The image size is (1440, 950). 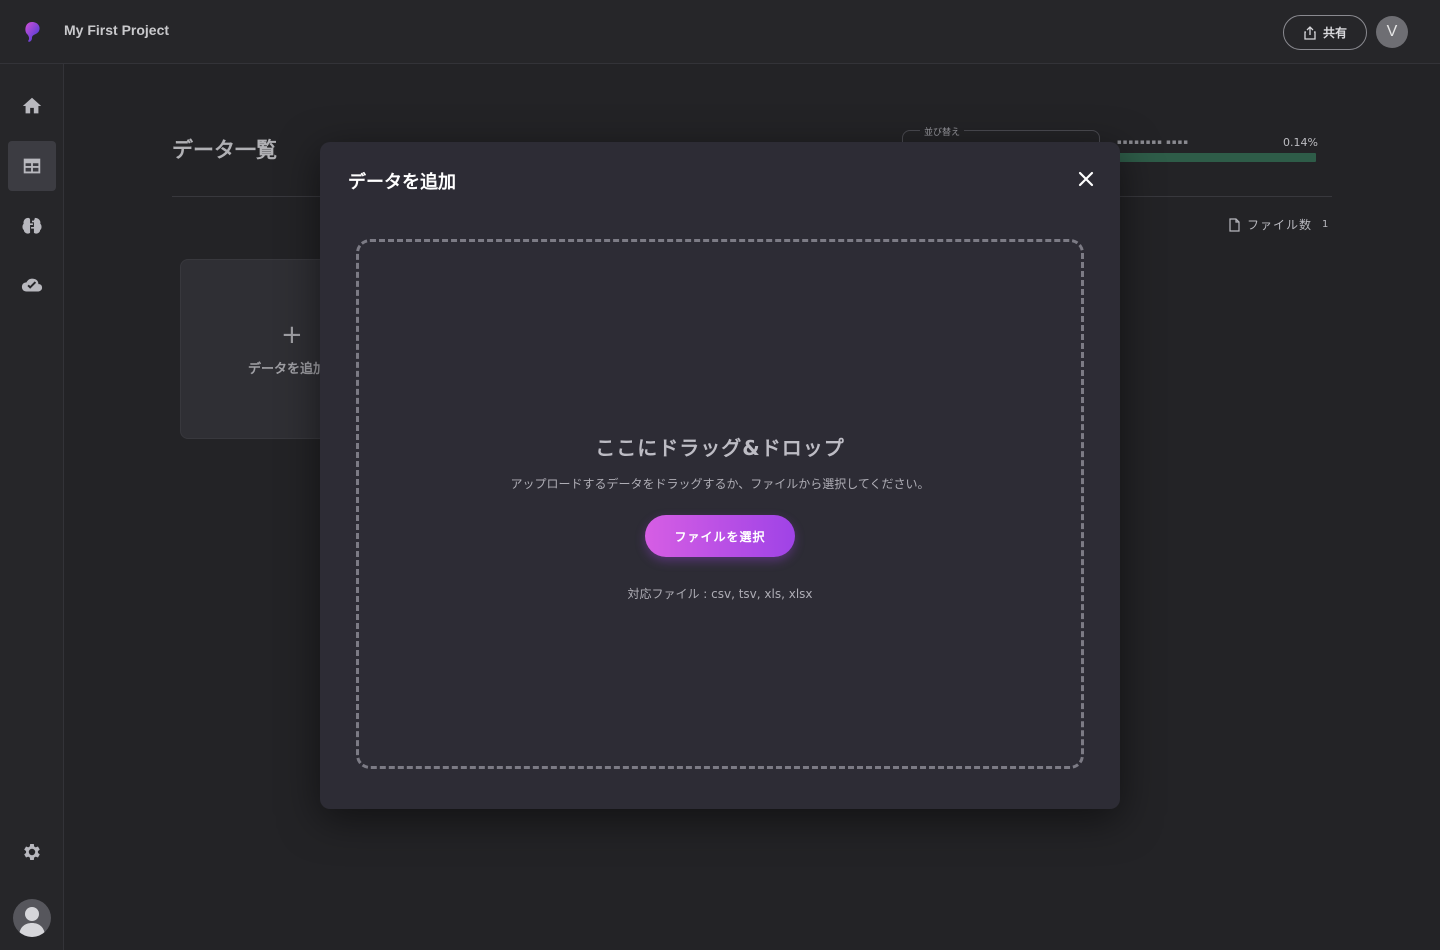 What do you see at coordinates (1326, 224) in the screenshot?
I see `file-count-value: 1` at bounding box center [1326, 224].